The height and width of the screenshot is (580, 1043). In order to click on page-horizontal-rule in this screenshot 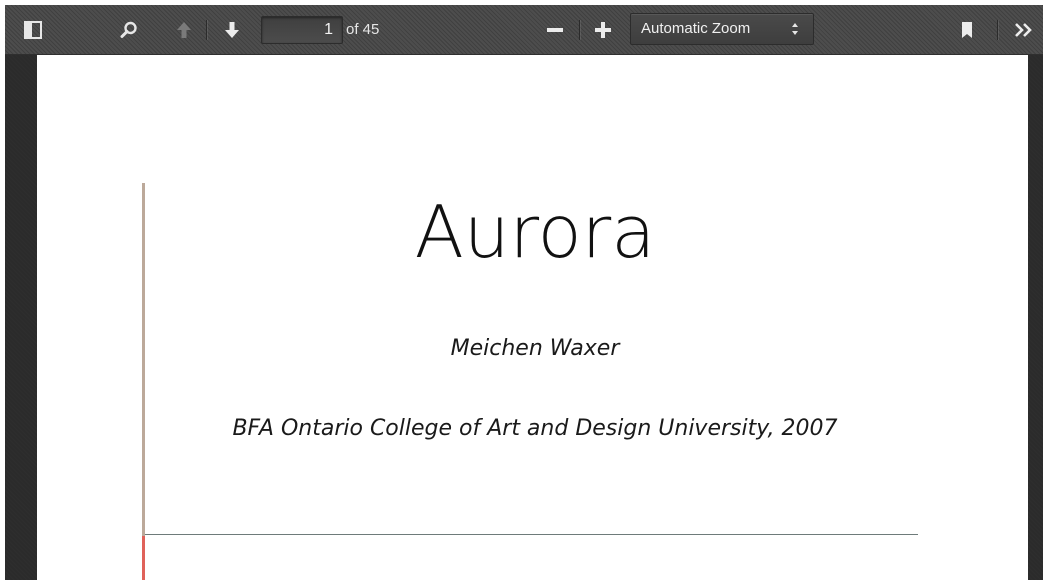, I will do `click(531, 534)`.